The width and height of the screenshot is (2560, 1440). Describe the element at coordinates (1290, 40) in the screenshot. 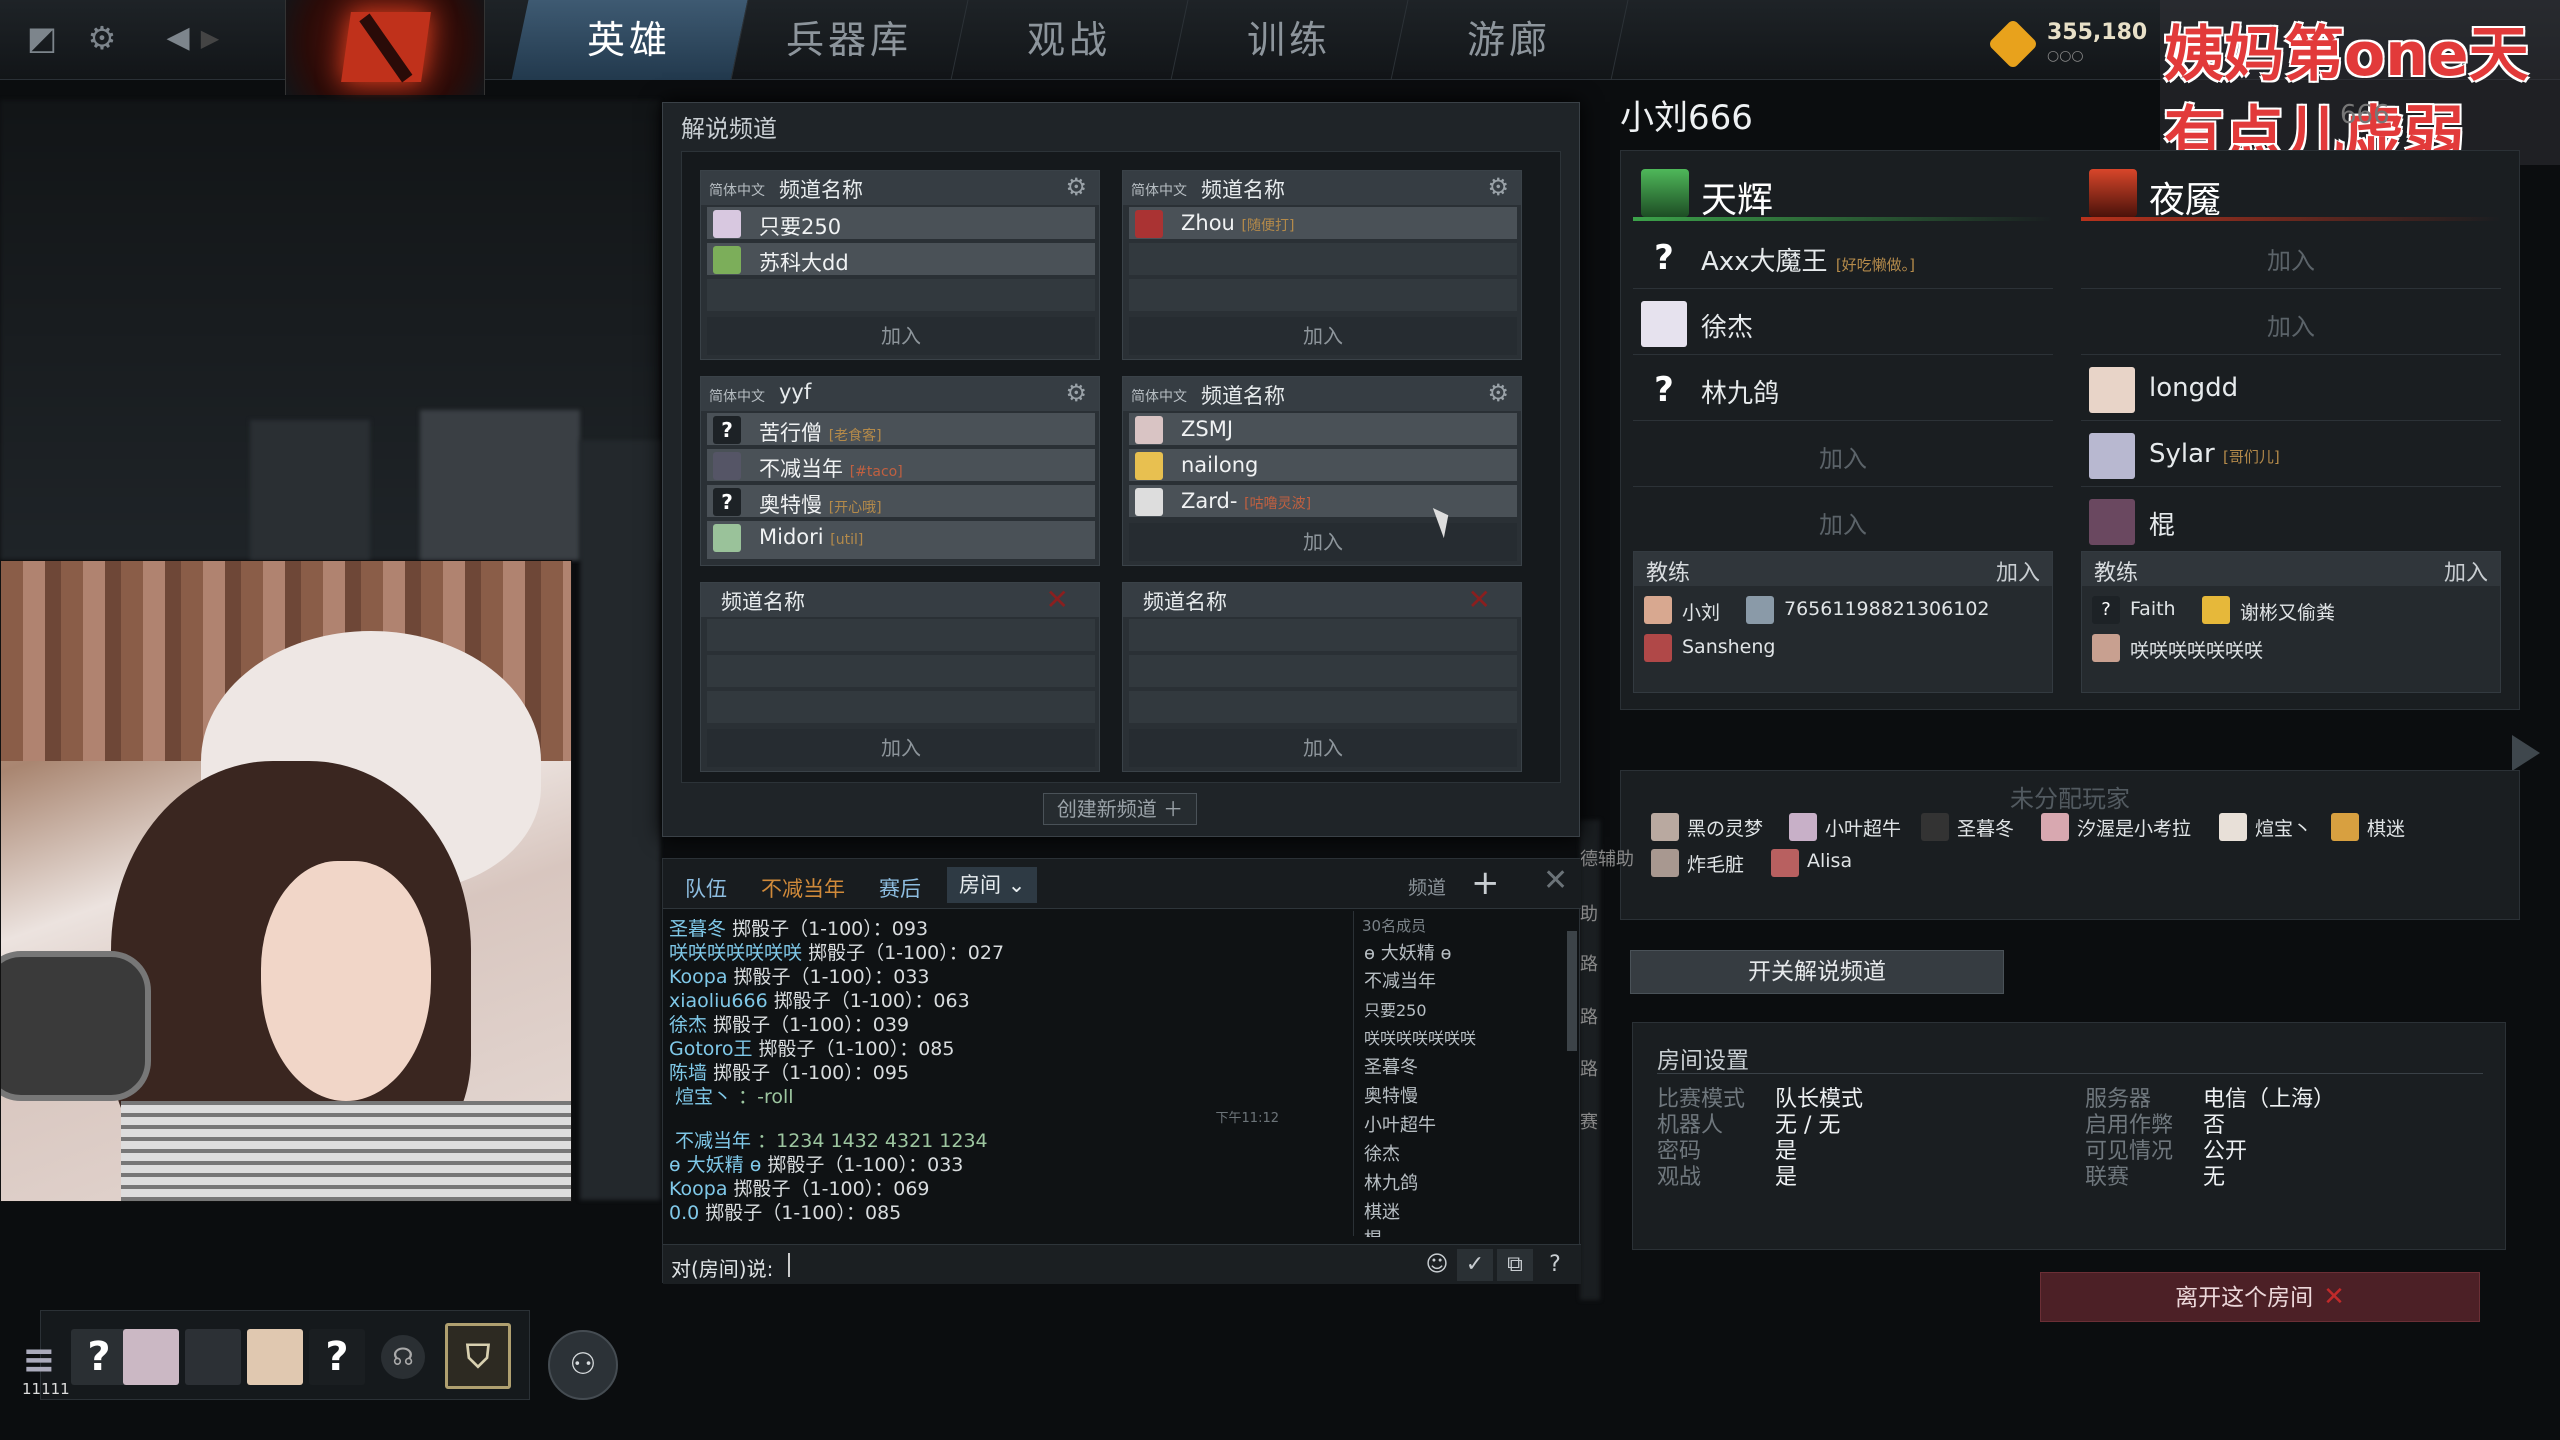

I see `tab-learn: 训练` at that location.